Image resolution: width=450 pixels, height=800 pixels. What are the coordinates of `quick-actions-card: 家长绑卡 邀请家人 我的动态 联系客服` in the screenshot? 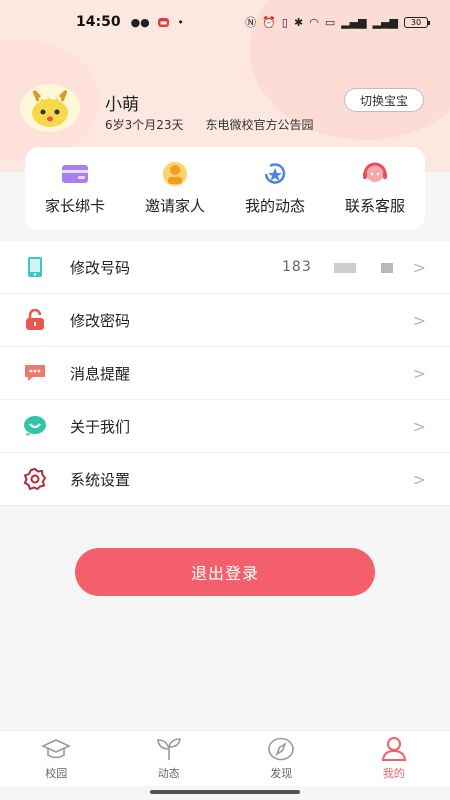 It's located at (225, 188).